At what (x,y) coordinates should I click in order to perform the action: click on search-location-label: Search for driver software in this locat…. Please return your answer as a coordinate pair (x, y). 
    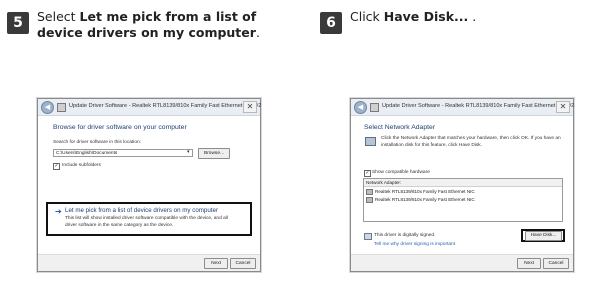
    Looking at the image, I should click on (97, 142).